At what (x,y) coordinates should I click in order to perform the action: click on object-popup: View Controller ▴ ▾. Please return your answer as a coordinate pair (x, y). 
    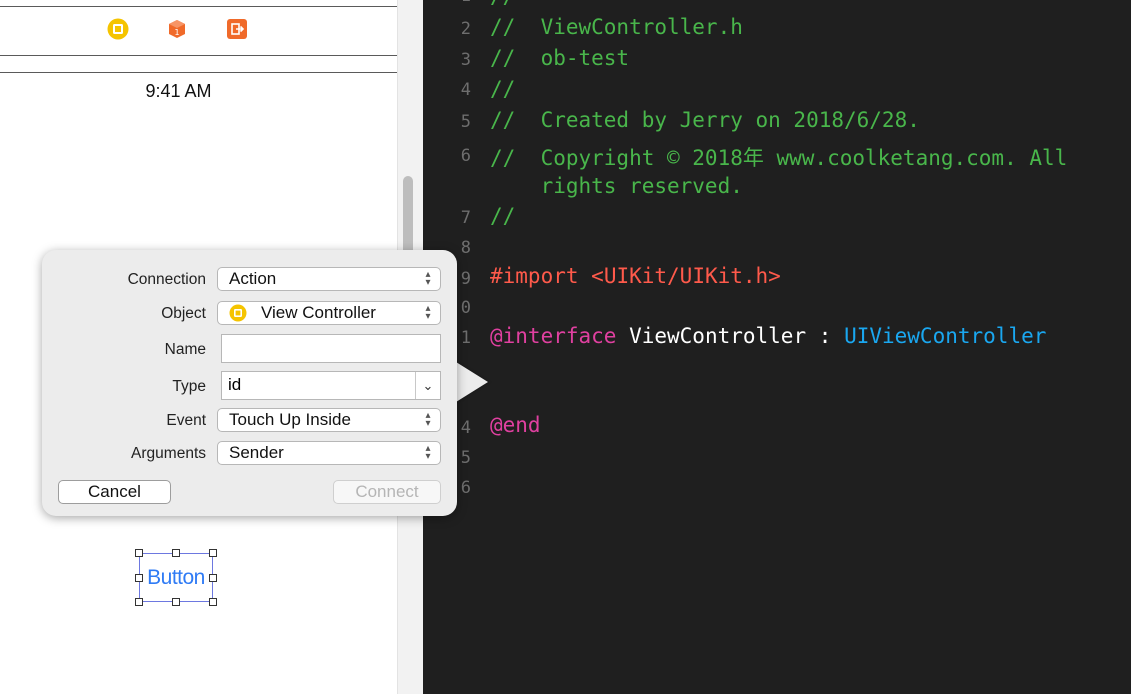
    Looking at the image, I should click on (329, 313).